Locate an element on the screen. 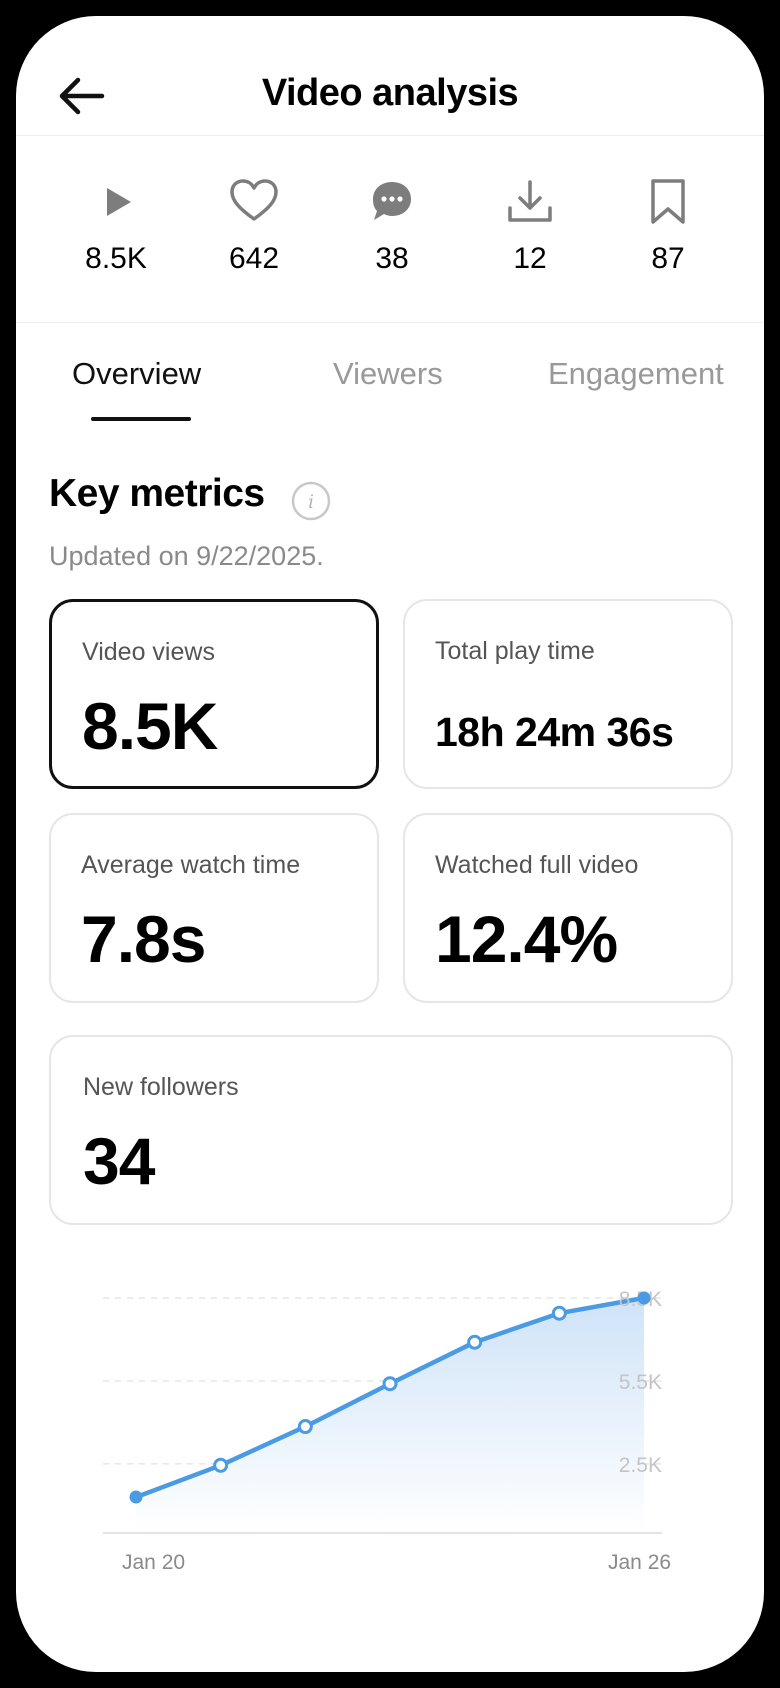  metric-value: 12.4% is located at coordinates (526, 939).